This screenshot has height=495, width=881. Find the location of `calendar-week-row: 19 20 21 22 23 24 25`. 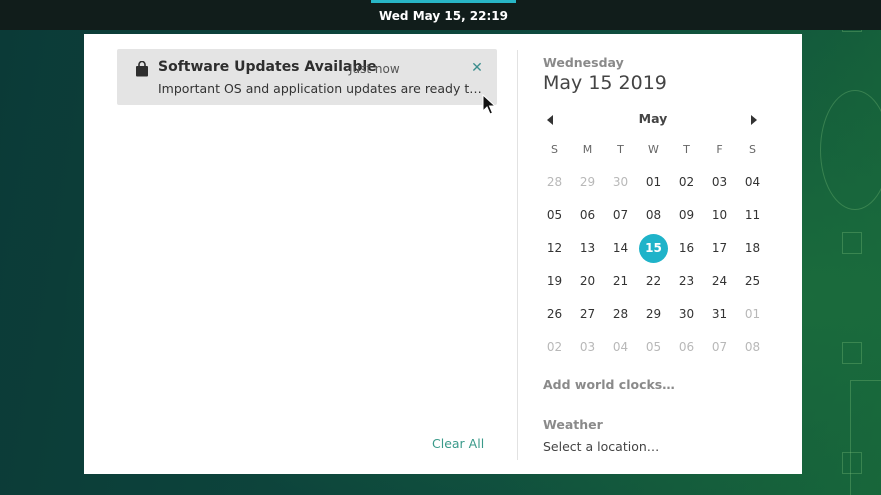

calendar-week-row: 19 20 21 22 23 24 25 is located at coordinates (653, 281).